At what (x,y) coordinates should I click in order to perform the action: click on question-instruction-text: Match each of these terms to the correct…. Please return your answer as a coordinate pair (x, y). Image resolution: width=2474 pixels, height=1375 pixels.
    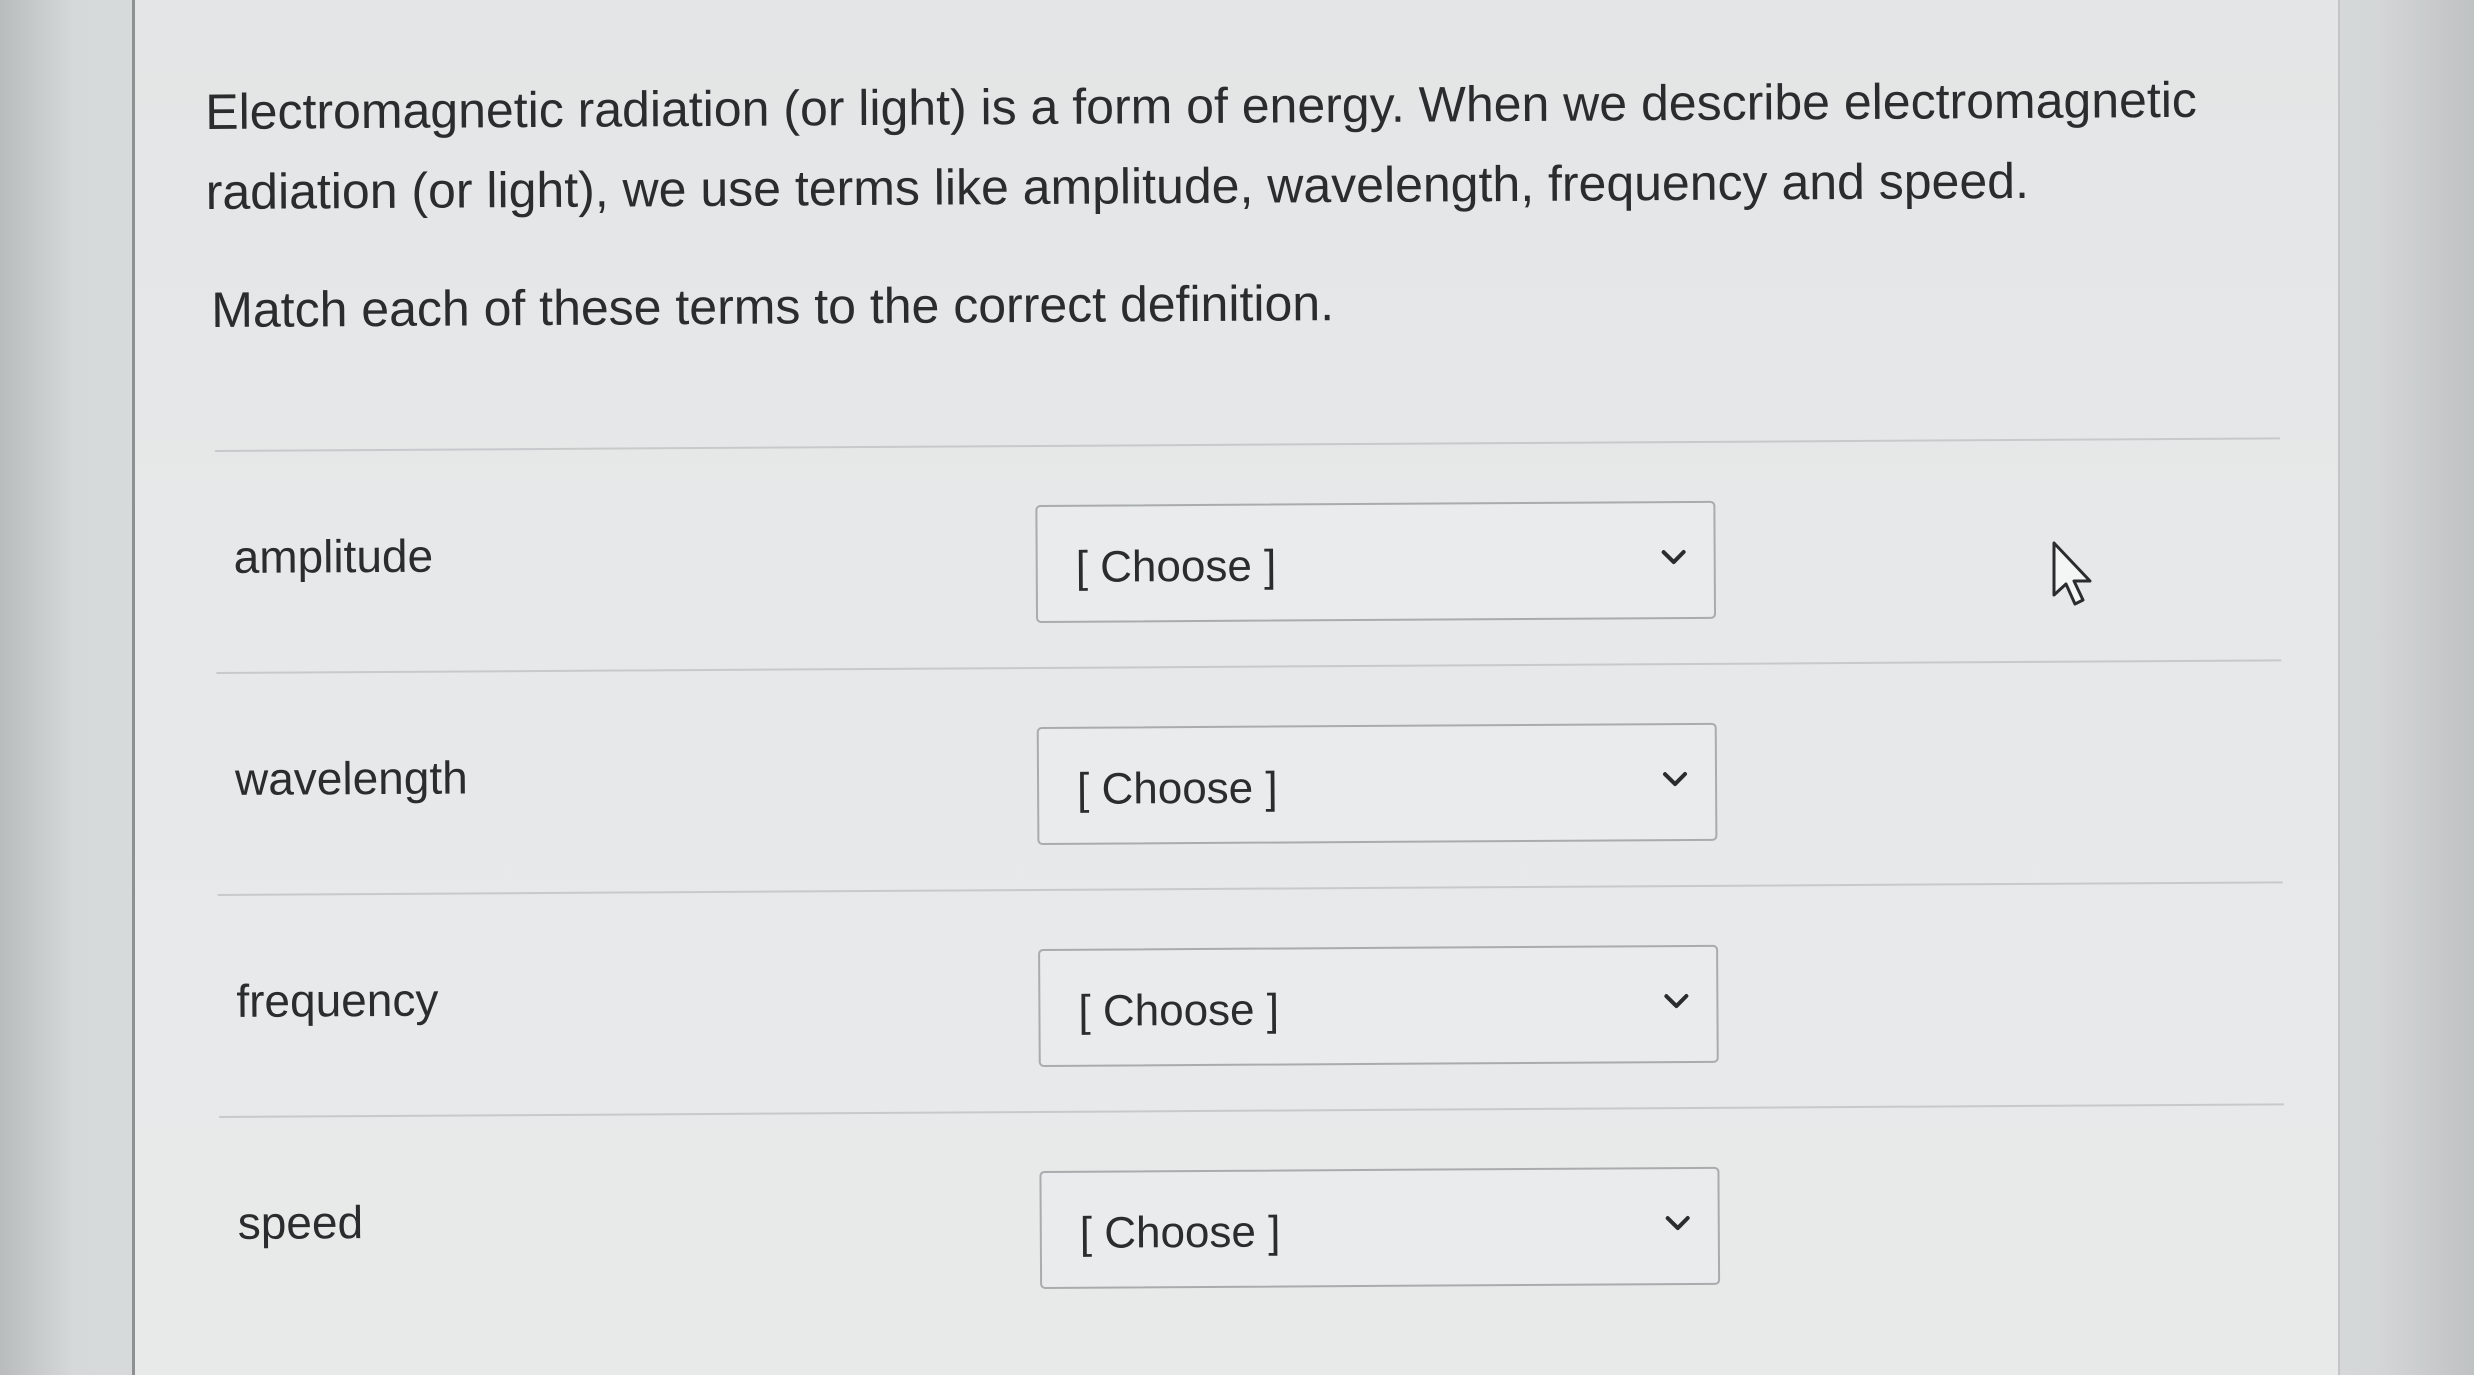
    Looking at the image, I should click on (773, 306).